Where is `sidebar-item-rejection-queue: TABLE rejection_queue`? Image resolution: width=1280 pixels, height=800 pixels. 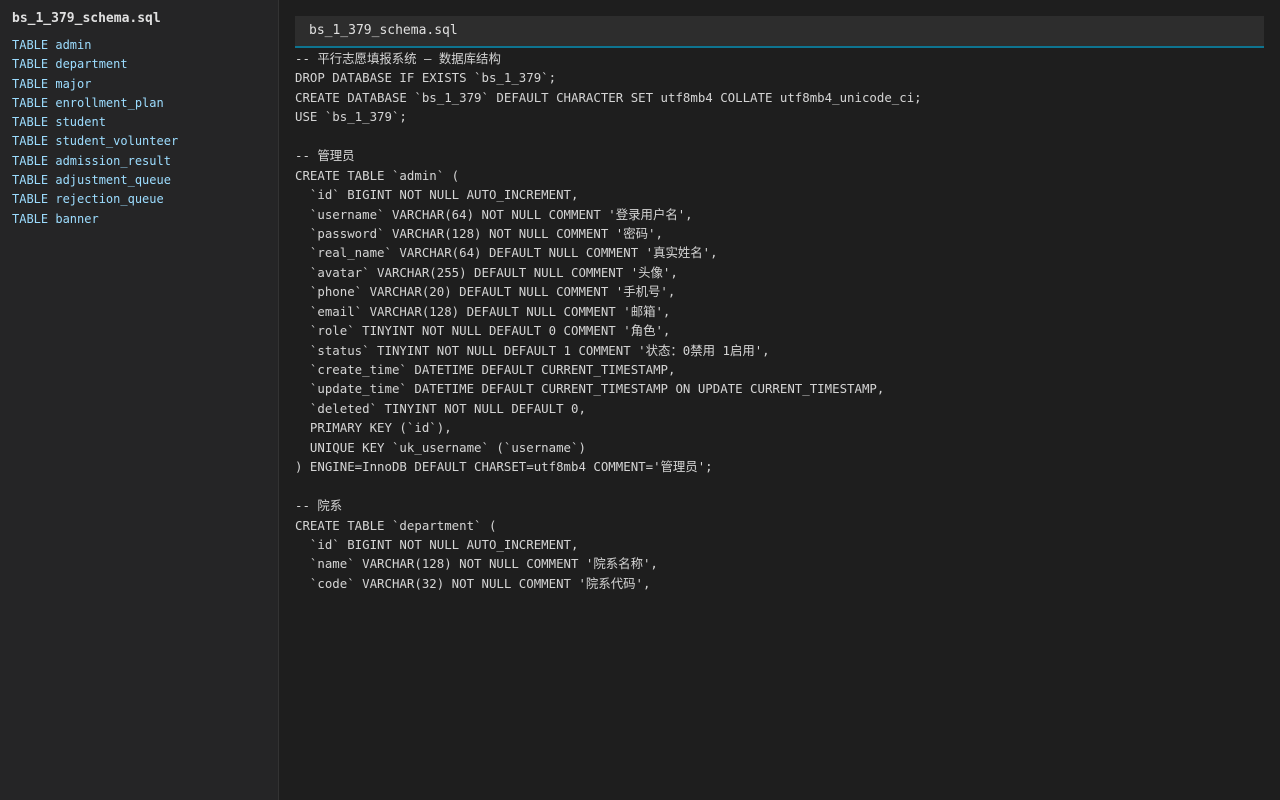
sidebar-item-rejection-queue: TABLE rejection_queue is located at coordinates (145, 199).